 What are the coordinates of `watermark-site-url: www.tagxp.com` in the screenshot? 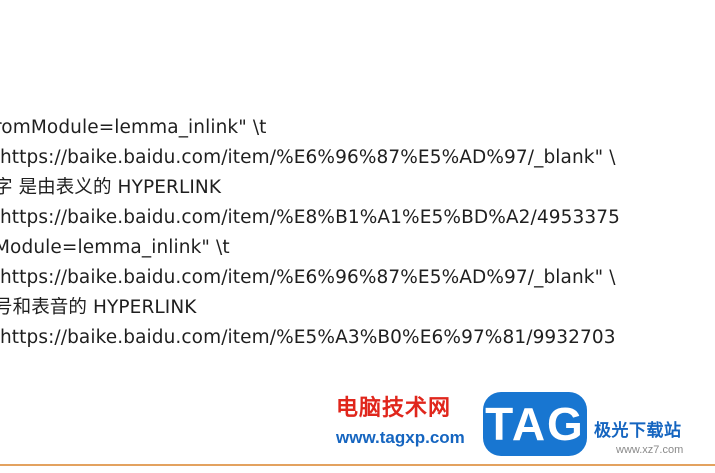 It's located at (400, 437).